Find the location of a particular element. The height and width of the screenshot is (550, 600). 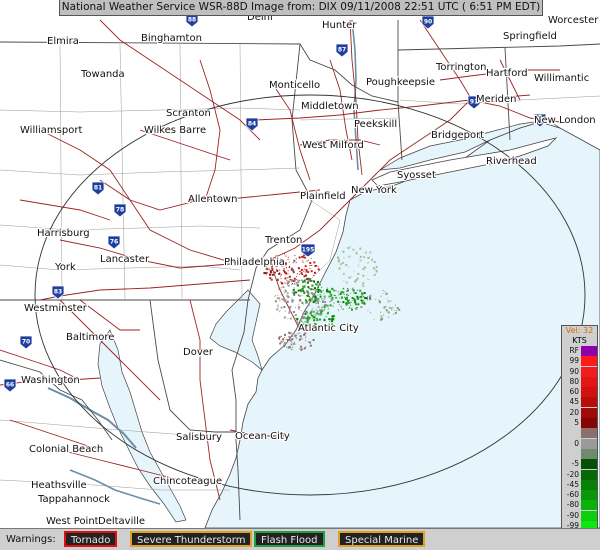

city-riverhead: Riverhead is located at coordinates (511, 161).